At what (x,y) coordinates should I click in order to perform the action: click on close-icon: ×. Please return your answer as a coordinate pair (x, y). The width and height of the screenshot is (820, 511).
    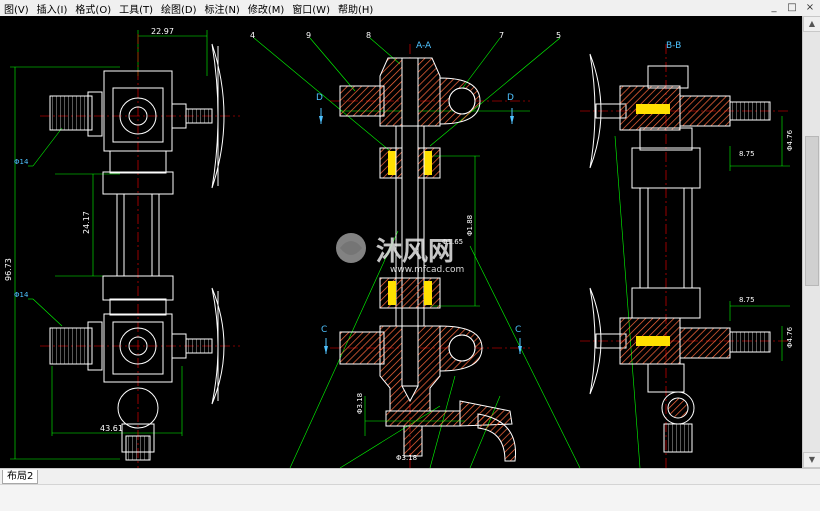
    Looking at the image, I should click on (810, 7).